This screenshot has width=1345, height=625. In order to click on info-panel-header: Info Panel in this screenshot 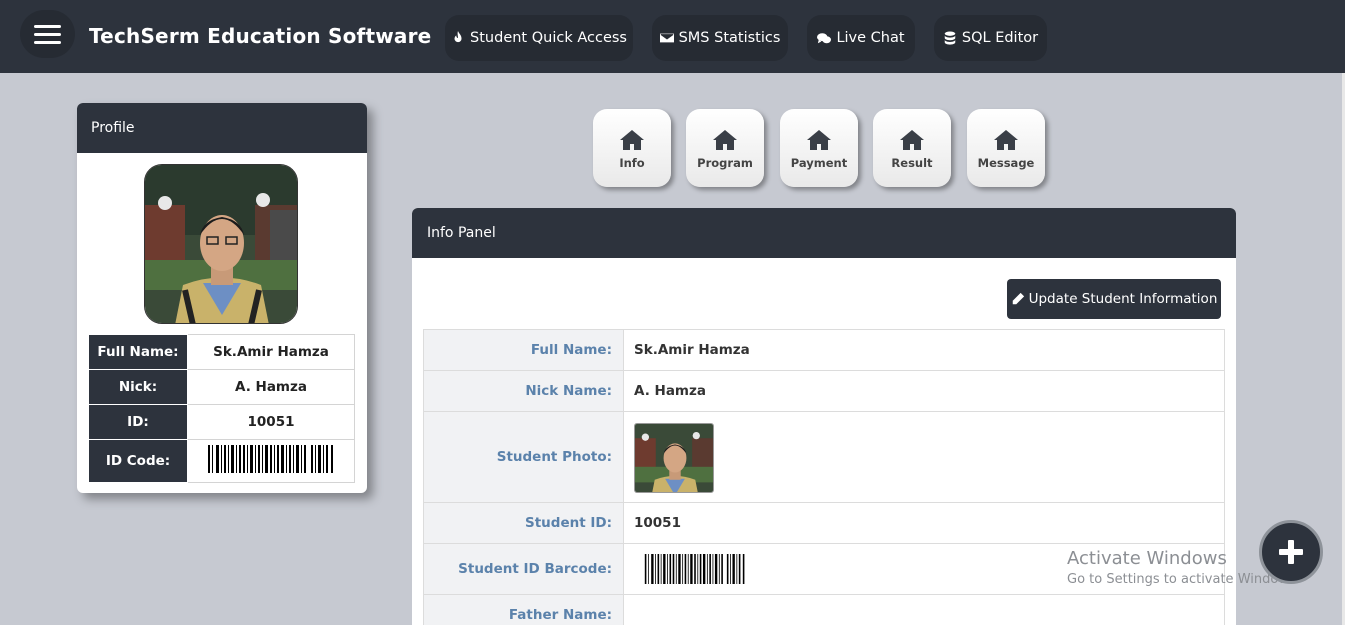, I will do `click(824, 233)`.